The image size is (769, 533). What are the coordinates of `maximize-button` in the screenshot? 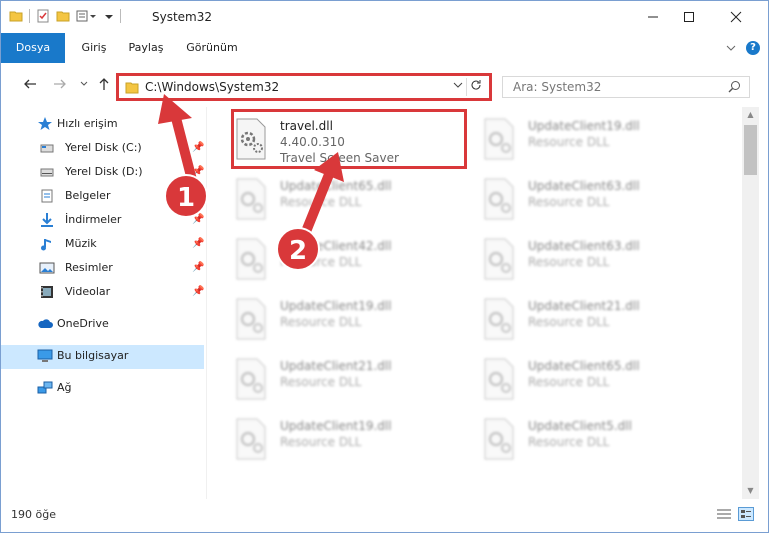 It's located at (689, 17).